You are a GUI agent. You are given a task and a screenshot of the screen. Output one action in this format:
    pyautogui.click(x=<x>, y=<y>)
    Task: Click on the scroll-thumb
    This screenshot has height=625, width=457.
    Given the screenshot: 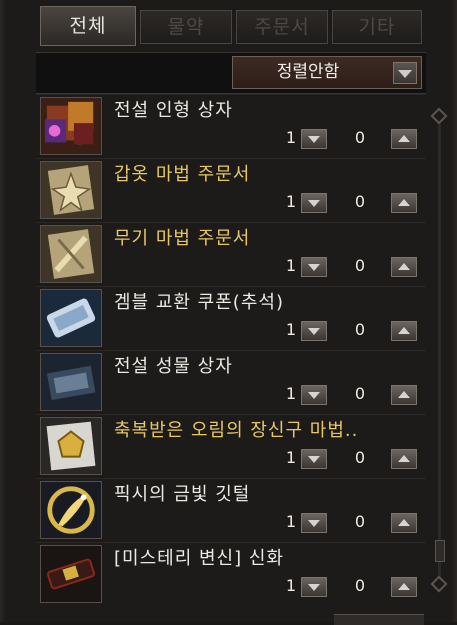 What is the action you would take?
    pyautogui.click(x=440, y=551)
    